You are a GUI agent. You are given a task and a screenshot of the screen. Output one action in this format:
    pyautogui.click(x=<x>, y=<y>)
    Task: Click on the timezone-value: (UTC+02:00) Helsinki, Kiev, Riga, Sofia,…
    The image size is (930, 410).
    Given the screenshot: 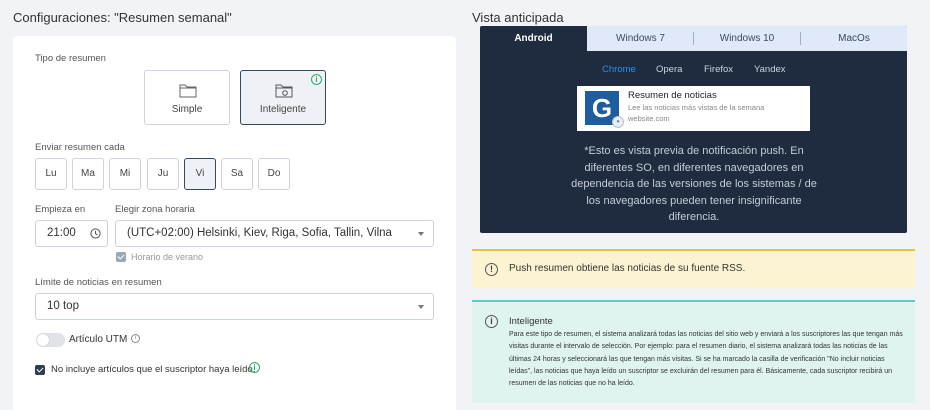 What is the action you would take?
    pyautogui.click(x=259, y=233)
    